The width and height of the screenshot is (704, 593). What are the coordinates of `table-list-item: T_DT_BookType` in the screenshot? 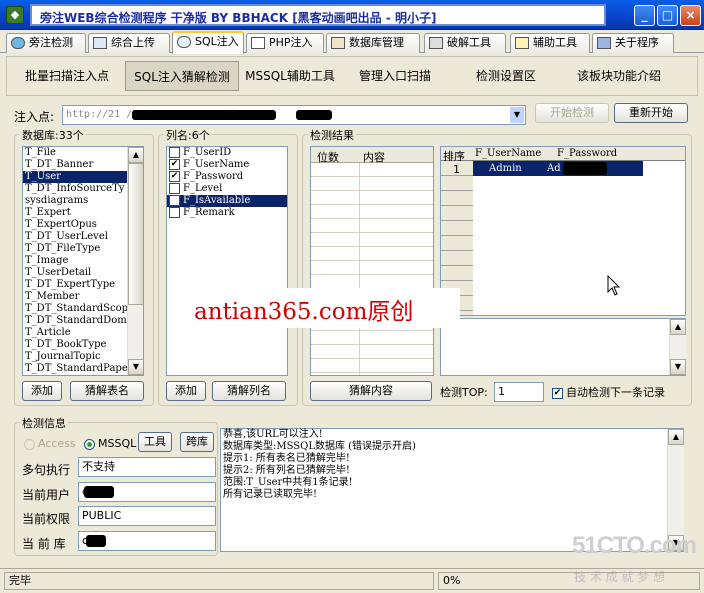 It's located at (83, 345).